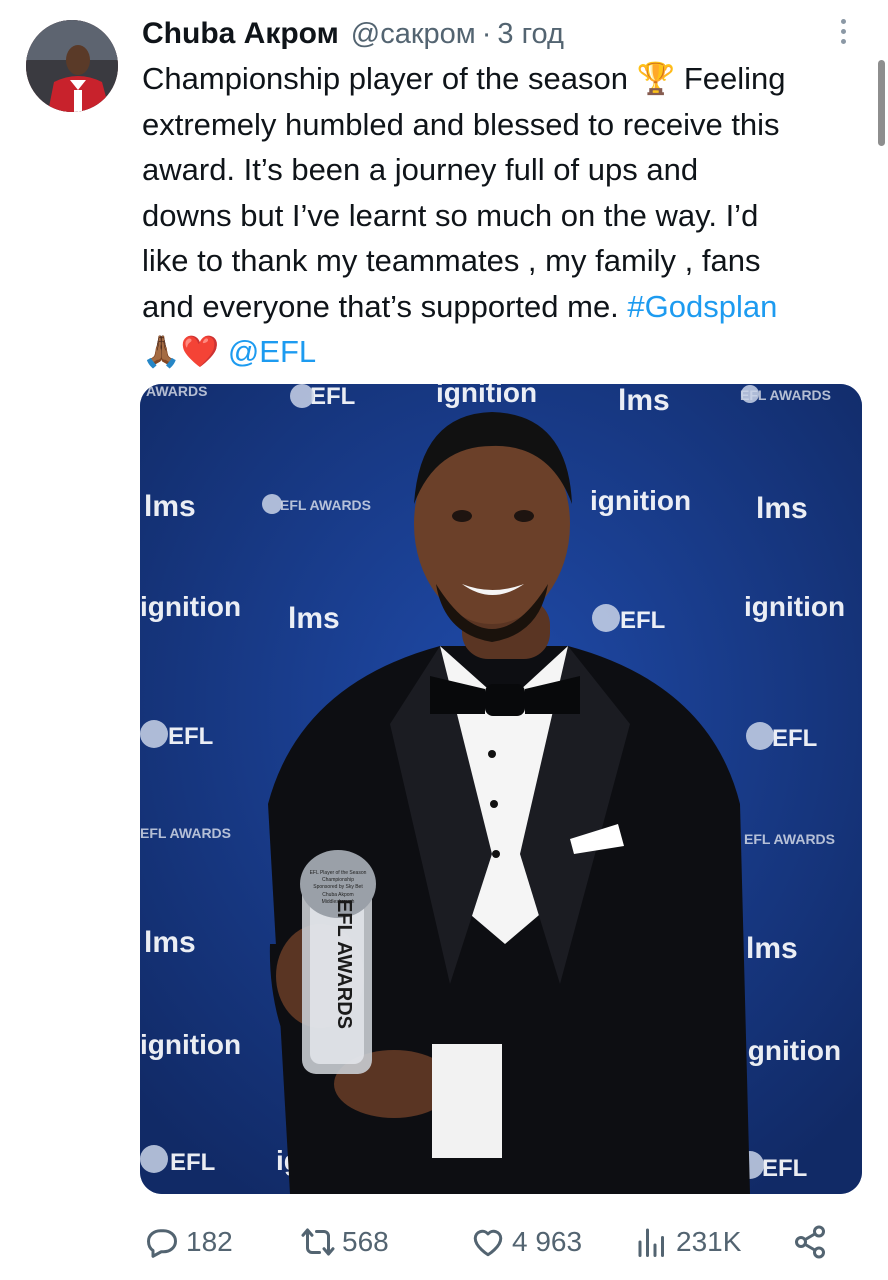 The height and width of the screenshot is (1280, 888). I want to click on plaque-text: Chuba Akpom, so click(337, 895).